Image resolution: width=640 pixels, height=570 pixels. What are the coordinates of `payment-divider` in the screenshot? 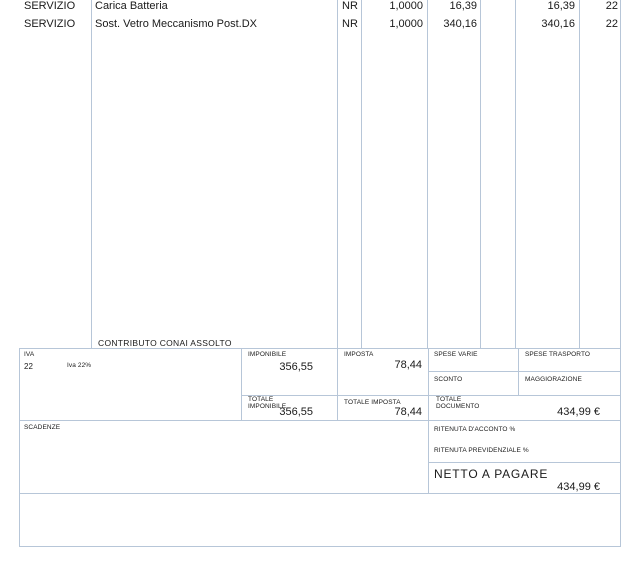 It's located at (524, 462).